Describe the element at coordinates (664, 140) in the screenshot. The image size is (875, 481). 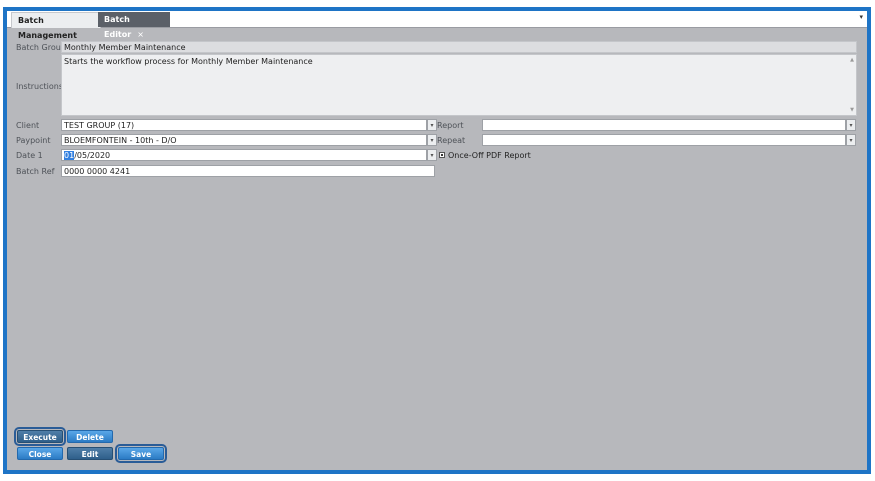
I see `repeat-select` at that location.